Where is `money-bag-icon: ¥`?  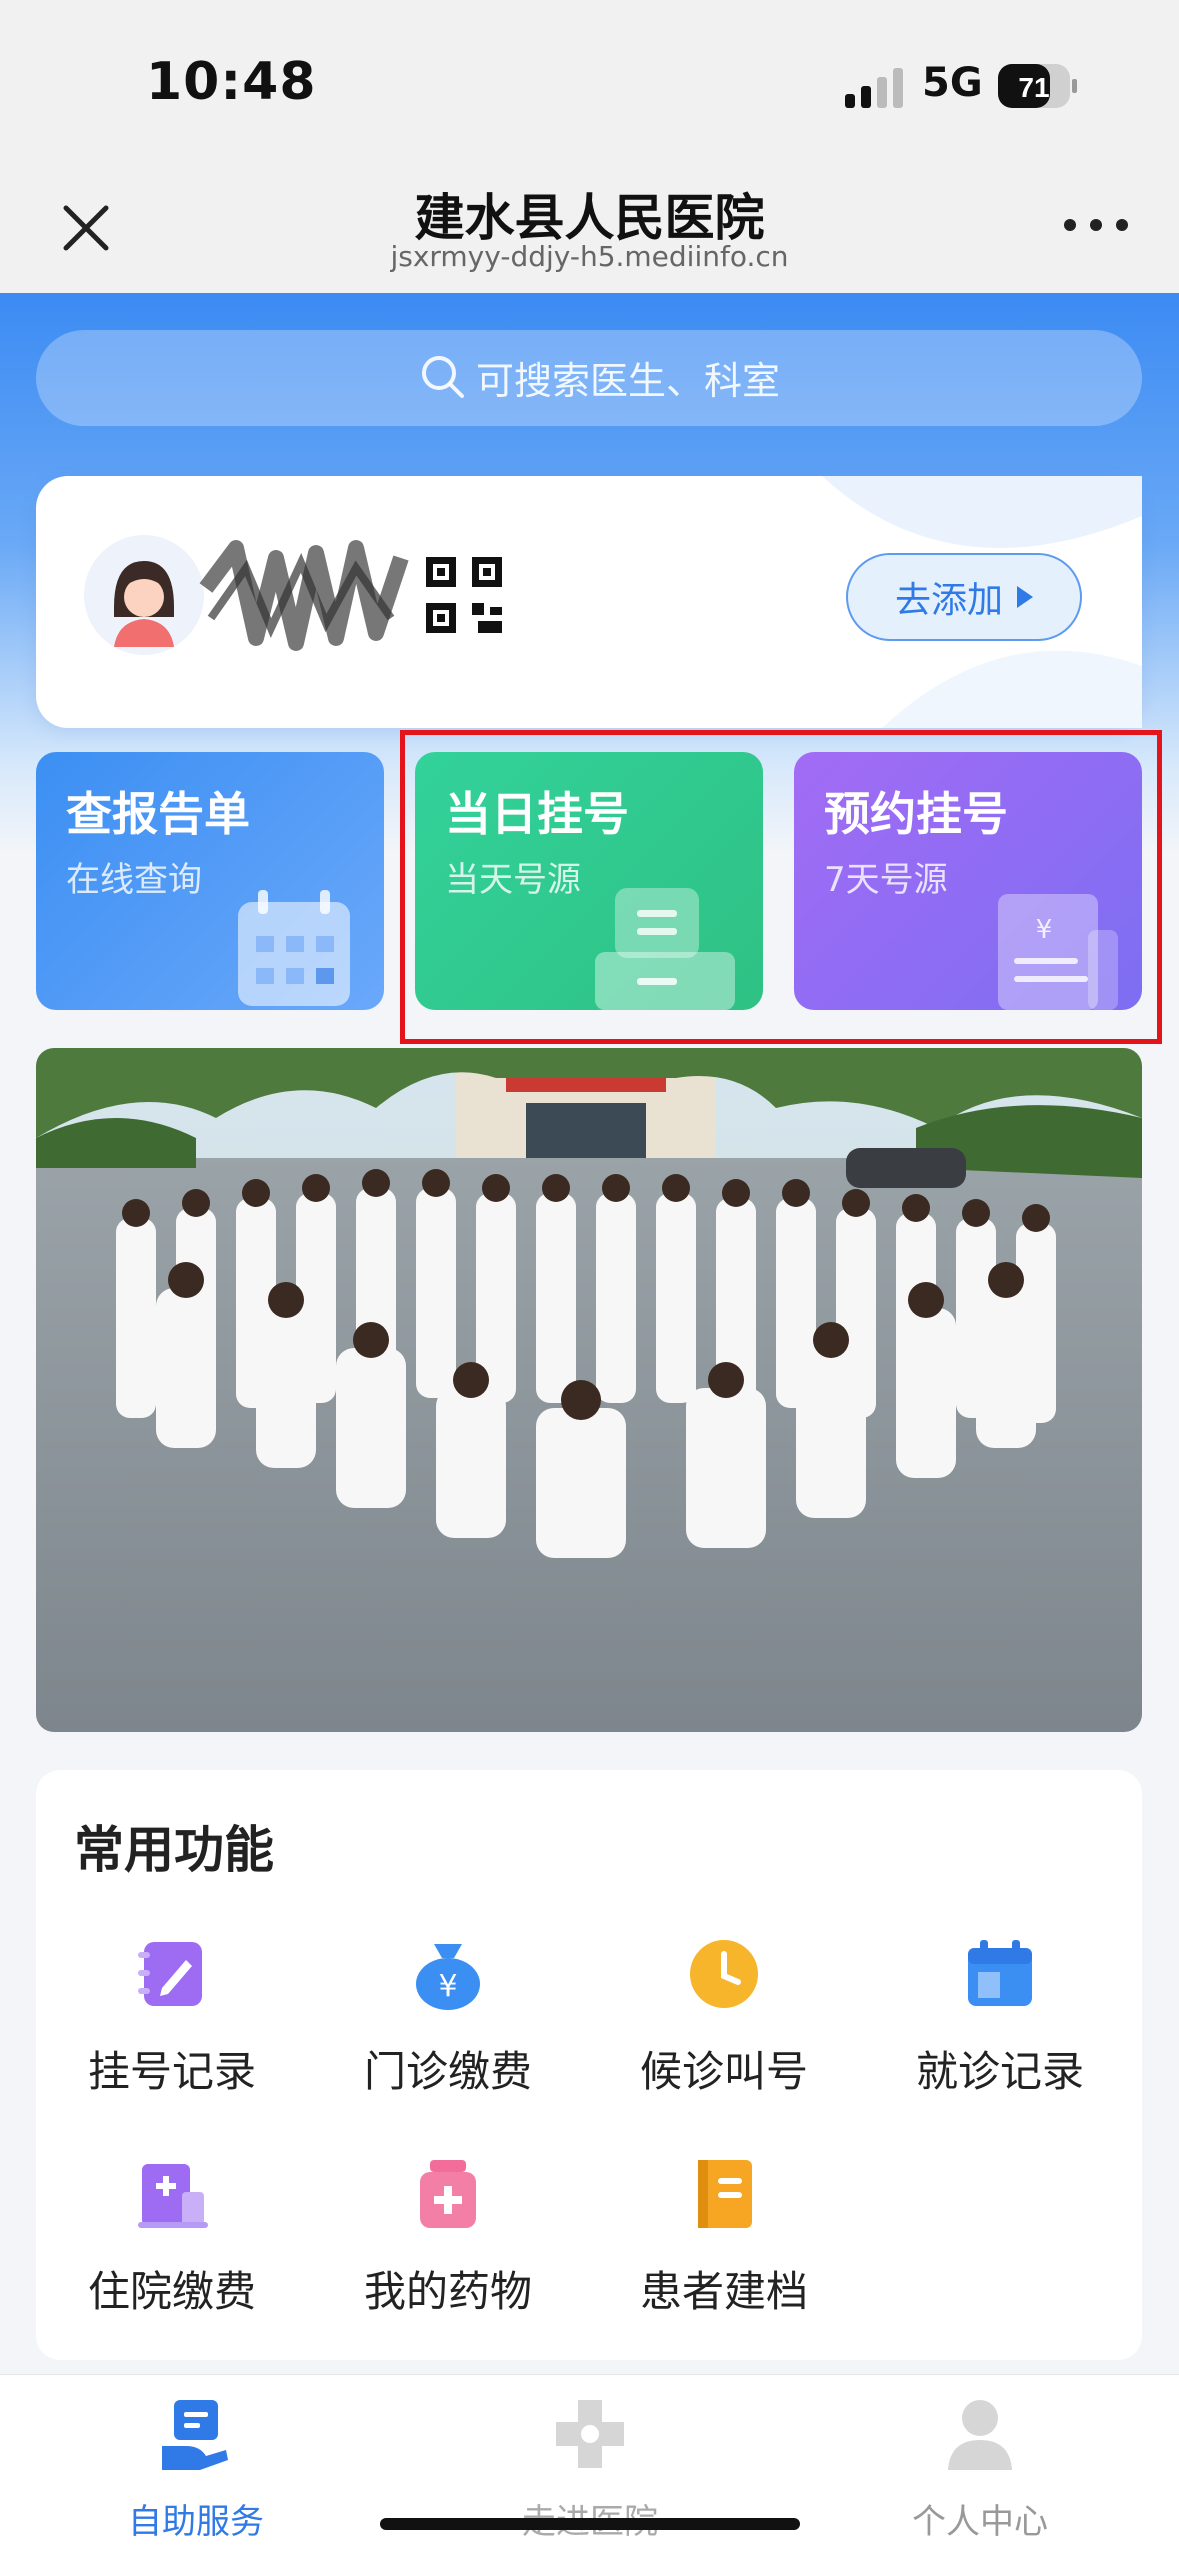 money-bag-icon: ¥ is located at coordinates (448, 1977).